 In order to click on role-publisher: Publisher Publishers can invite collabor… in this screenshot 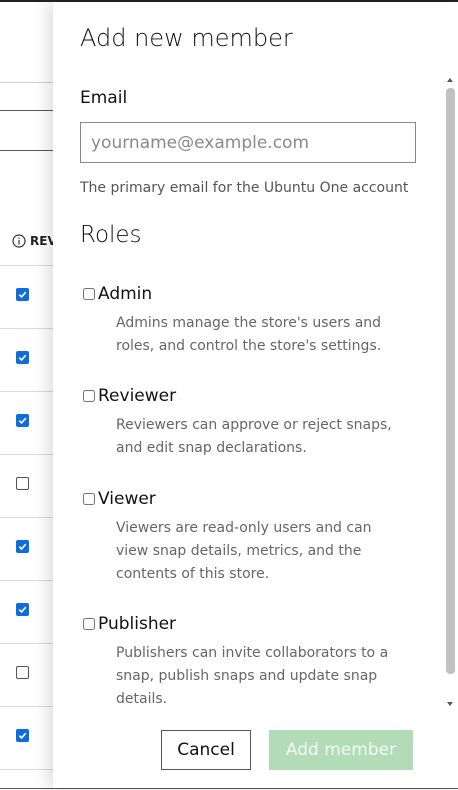, I will do `click(243, 662)`.